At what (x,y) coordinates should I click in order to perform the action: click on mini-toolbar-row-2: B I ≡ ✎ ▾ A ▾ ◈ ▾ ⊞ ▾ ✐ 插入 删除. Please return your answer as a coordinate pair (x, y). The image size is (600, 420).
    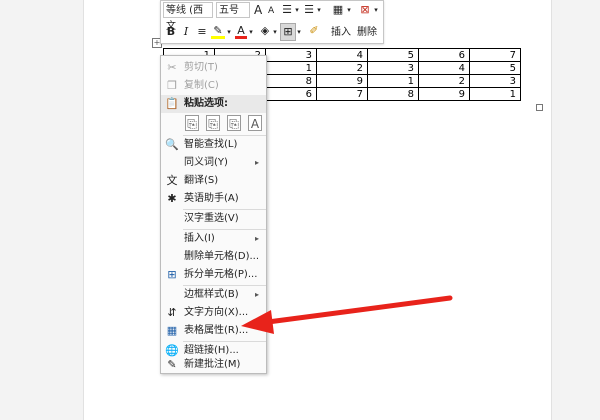
    Looking at the image, I should click on (272, 31).